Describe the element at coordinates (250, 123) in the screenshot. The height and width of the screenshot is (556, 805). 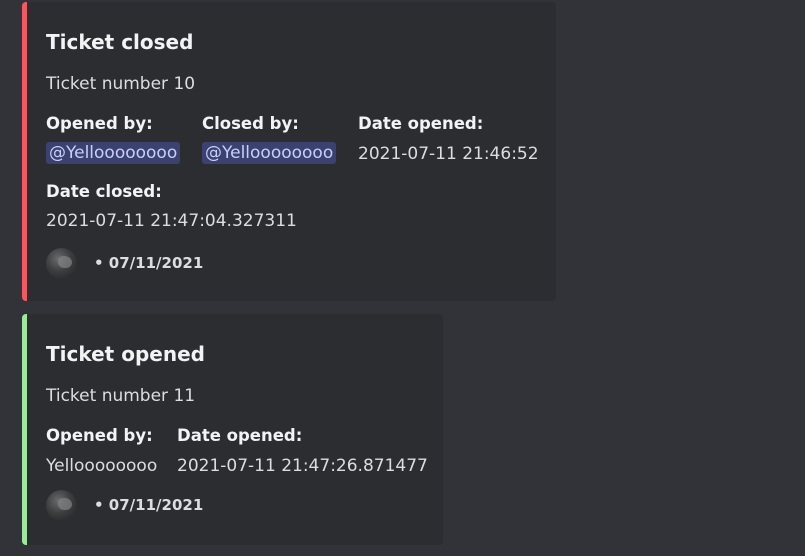
I see `field-name-closed-by: Closed by:` at that location.